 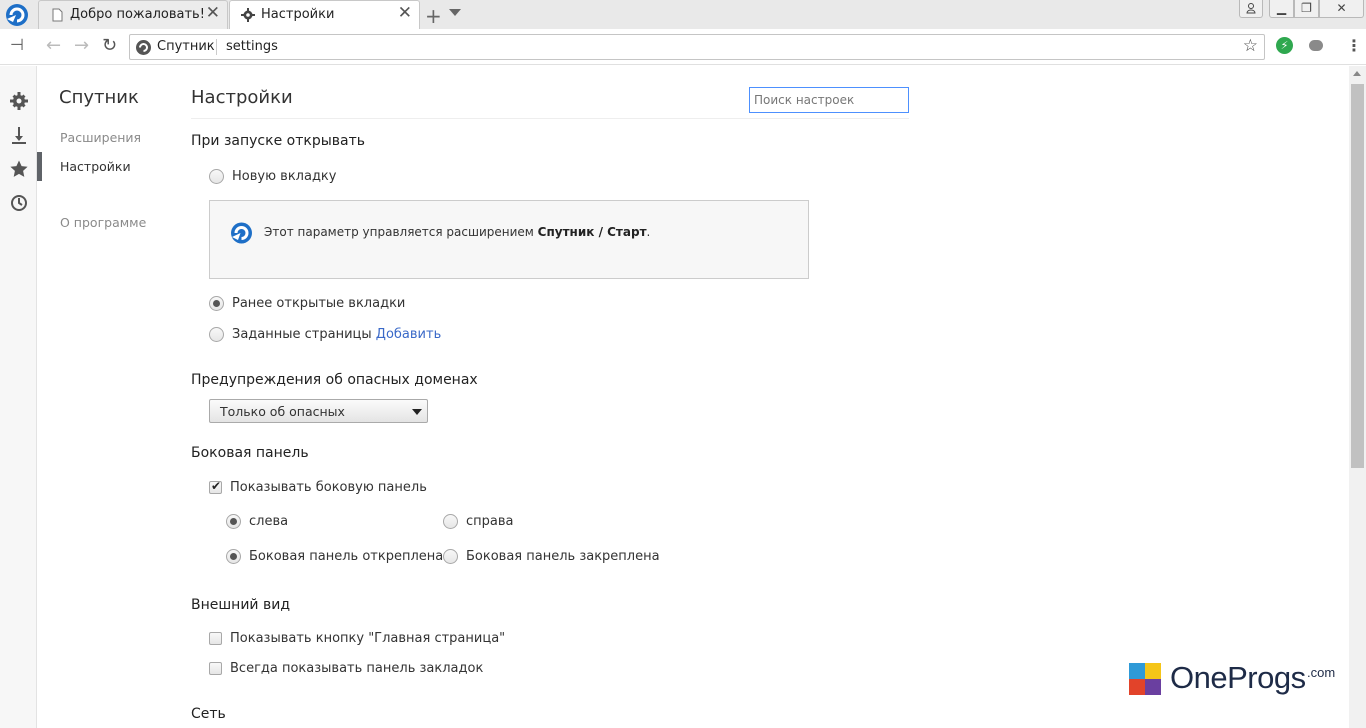 What do you see at coordinates (215, 668) in the screenshot?
I see `bookmarks-bar-checkbox` at bounding box center [215, 668].